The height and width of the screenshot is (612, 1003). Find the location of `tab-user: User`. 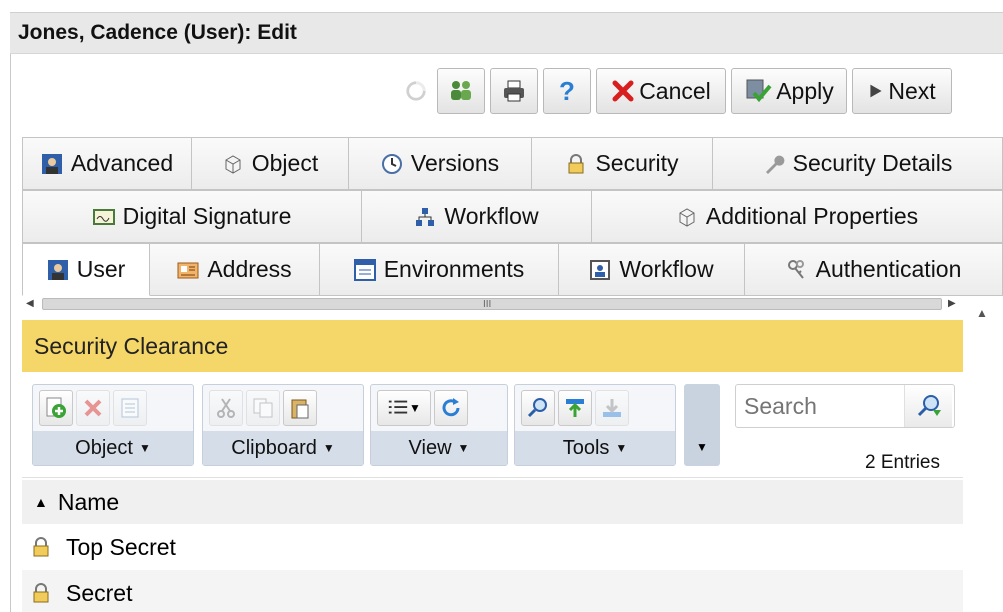

tab-user: User is located at coordinates (86, 269).